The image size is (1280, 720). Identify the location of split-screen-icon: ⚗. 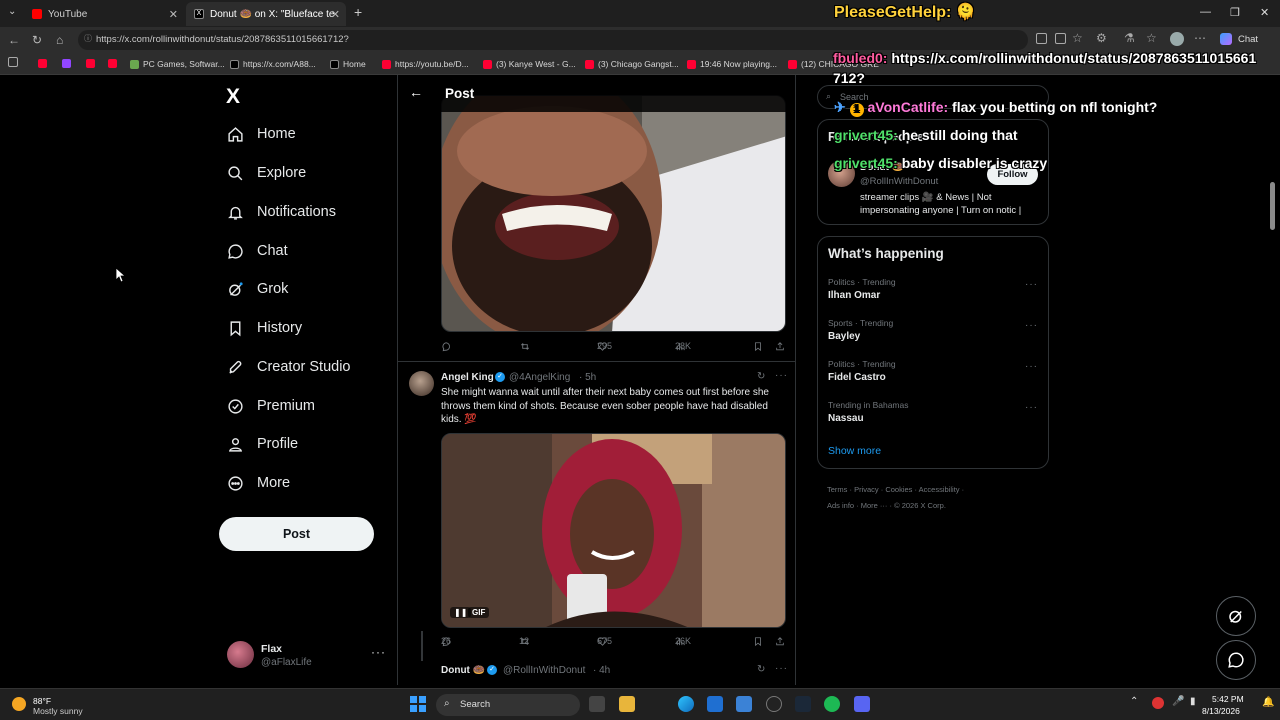
(1129, 38).